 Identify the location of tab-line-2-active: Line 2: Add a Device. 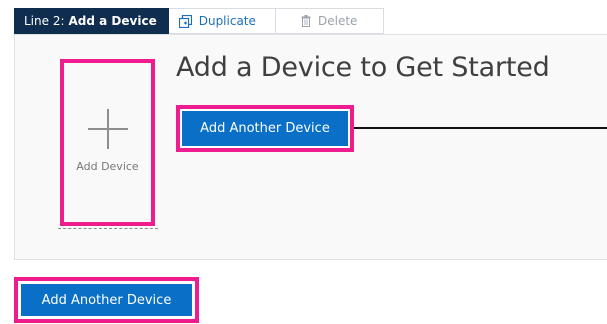
(91, 21).